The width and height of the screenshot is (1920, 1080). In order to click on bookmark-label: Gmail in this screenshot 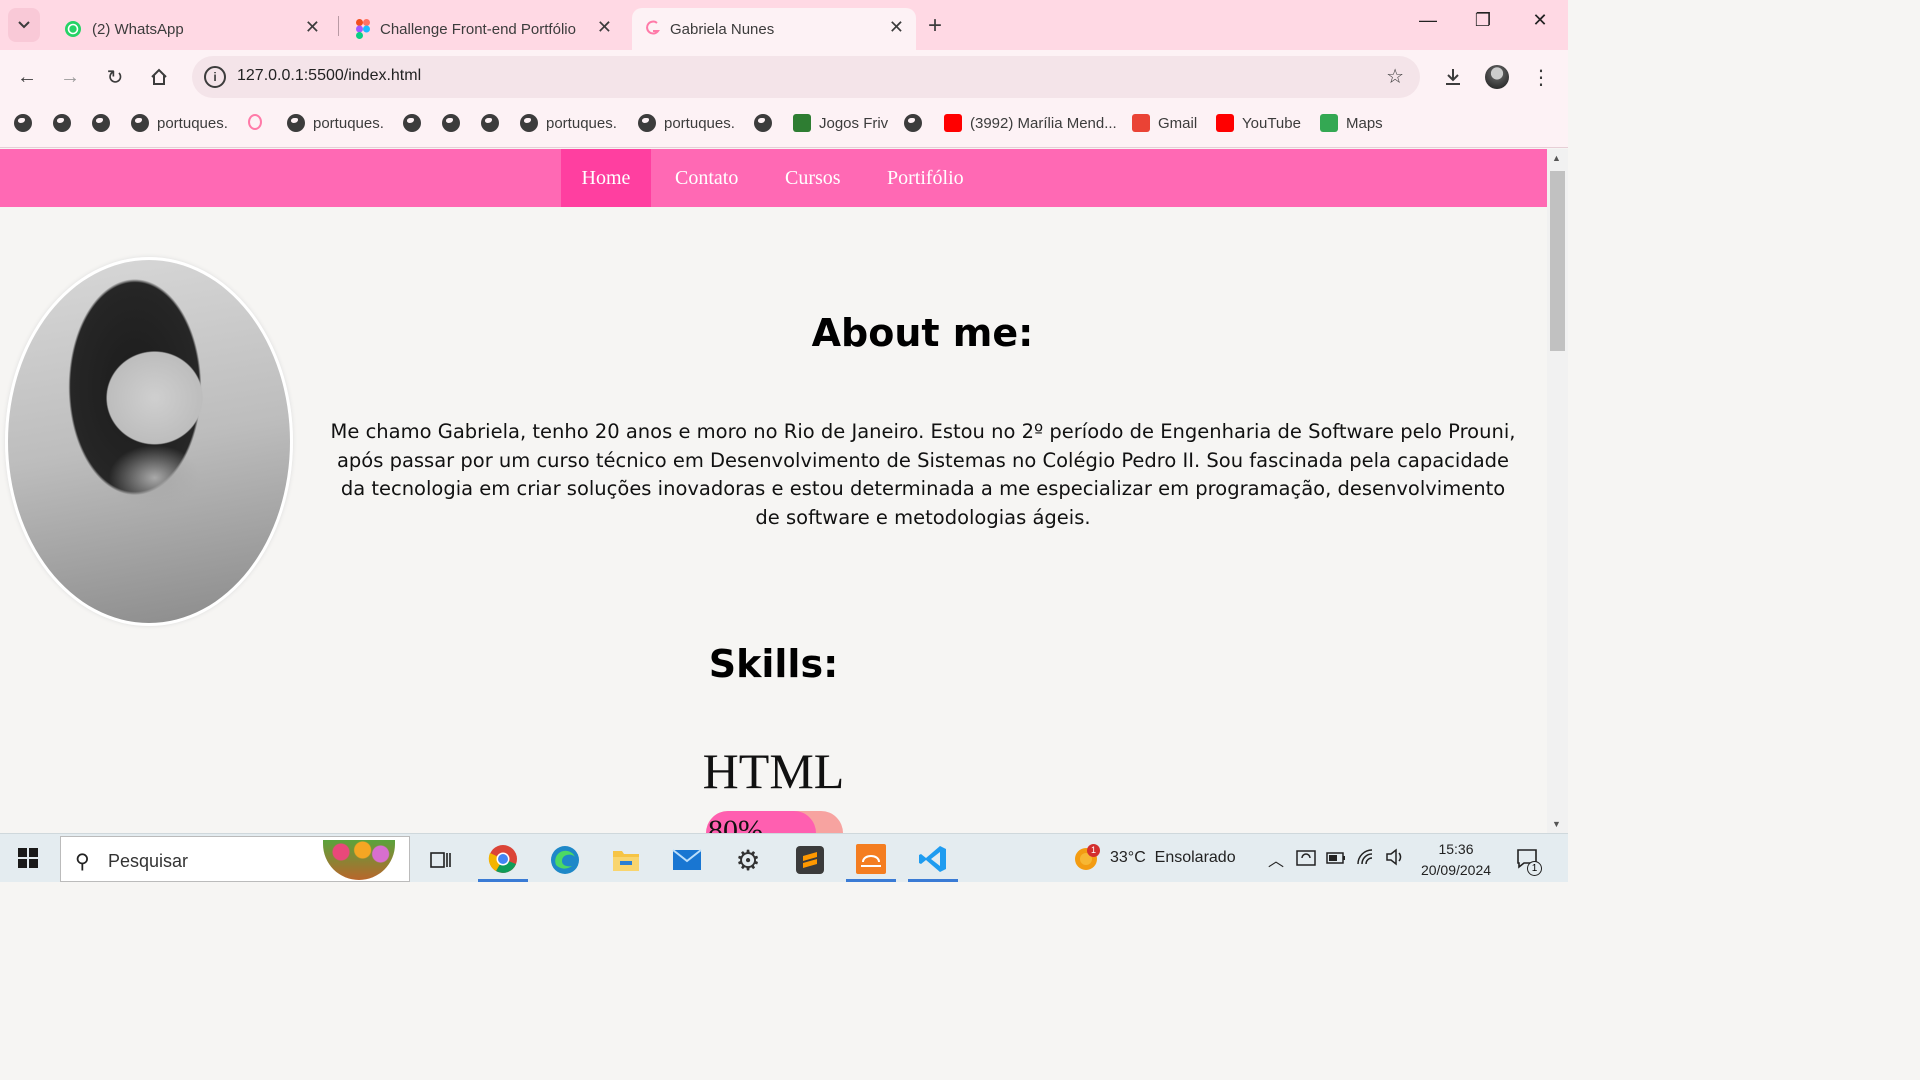, I will do `click(1178, 123)`.